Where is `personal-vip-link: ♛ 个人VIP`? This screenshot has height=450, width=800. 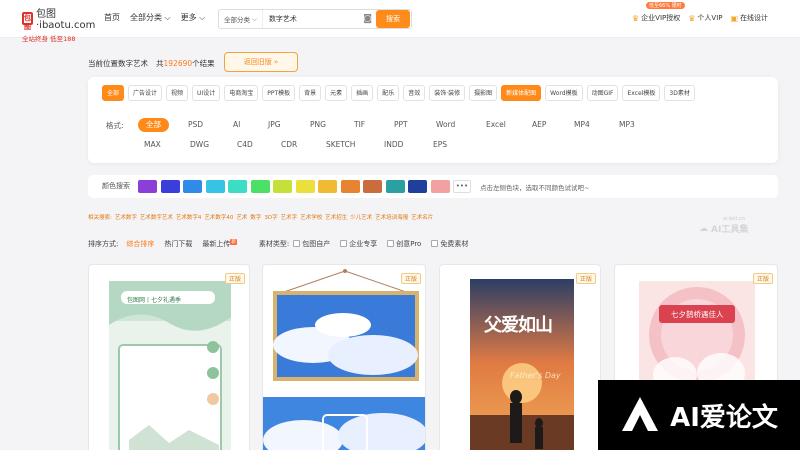
personal-vip-link: ♛ 个人VIP is located at coordinates (705, 18).